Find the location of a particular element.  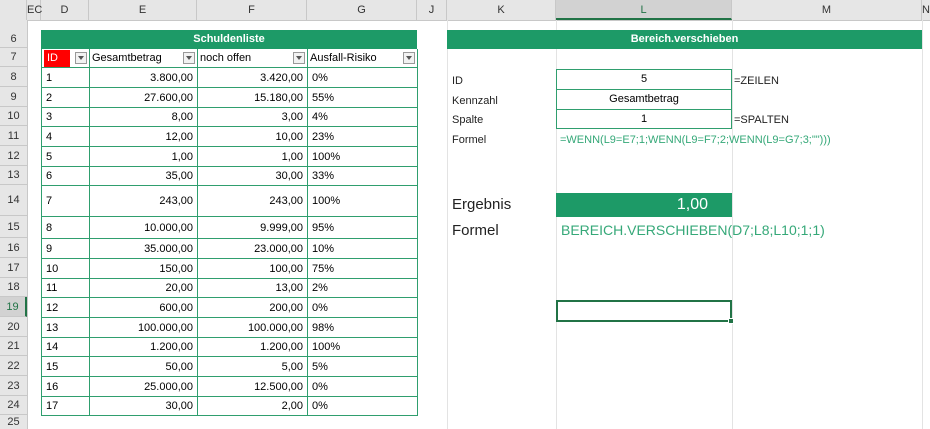

cell-ausfall-risiko: 4% is located at coordinates (363, 117).